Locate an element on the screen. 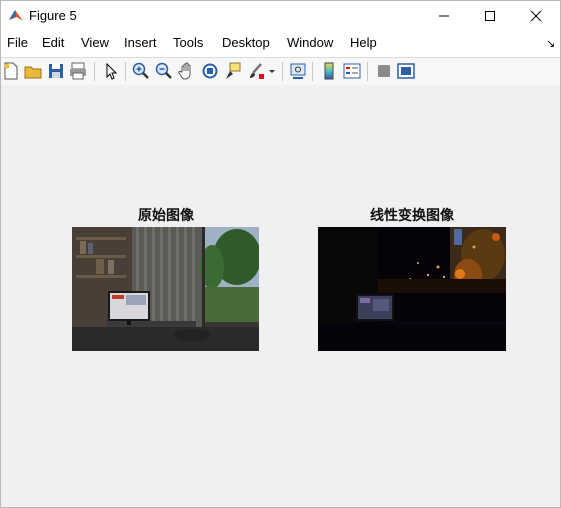 Image resolution: width=561 pixels, height=508 pixels. brush-button is located at coordinates (256, 71).